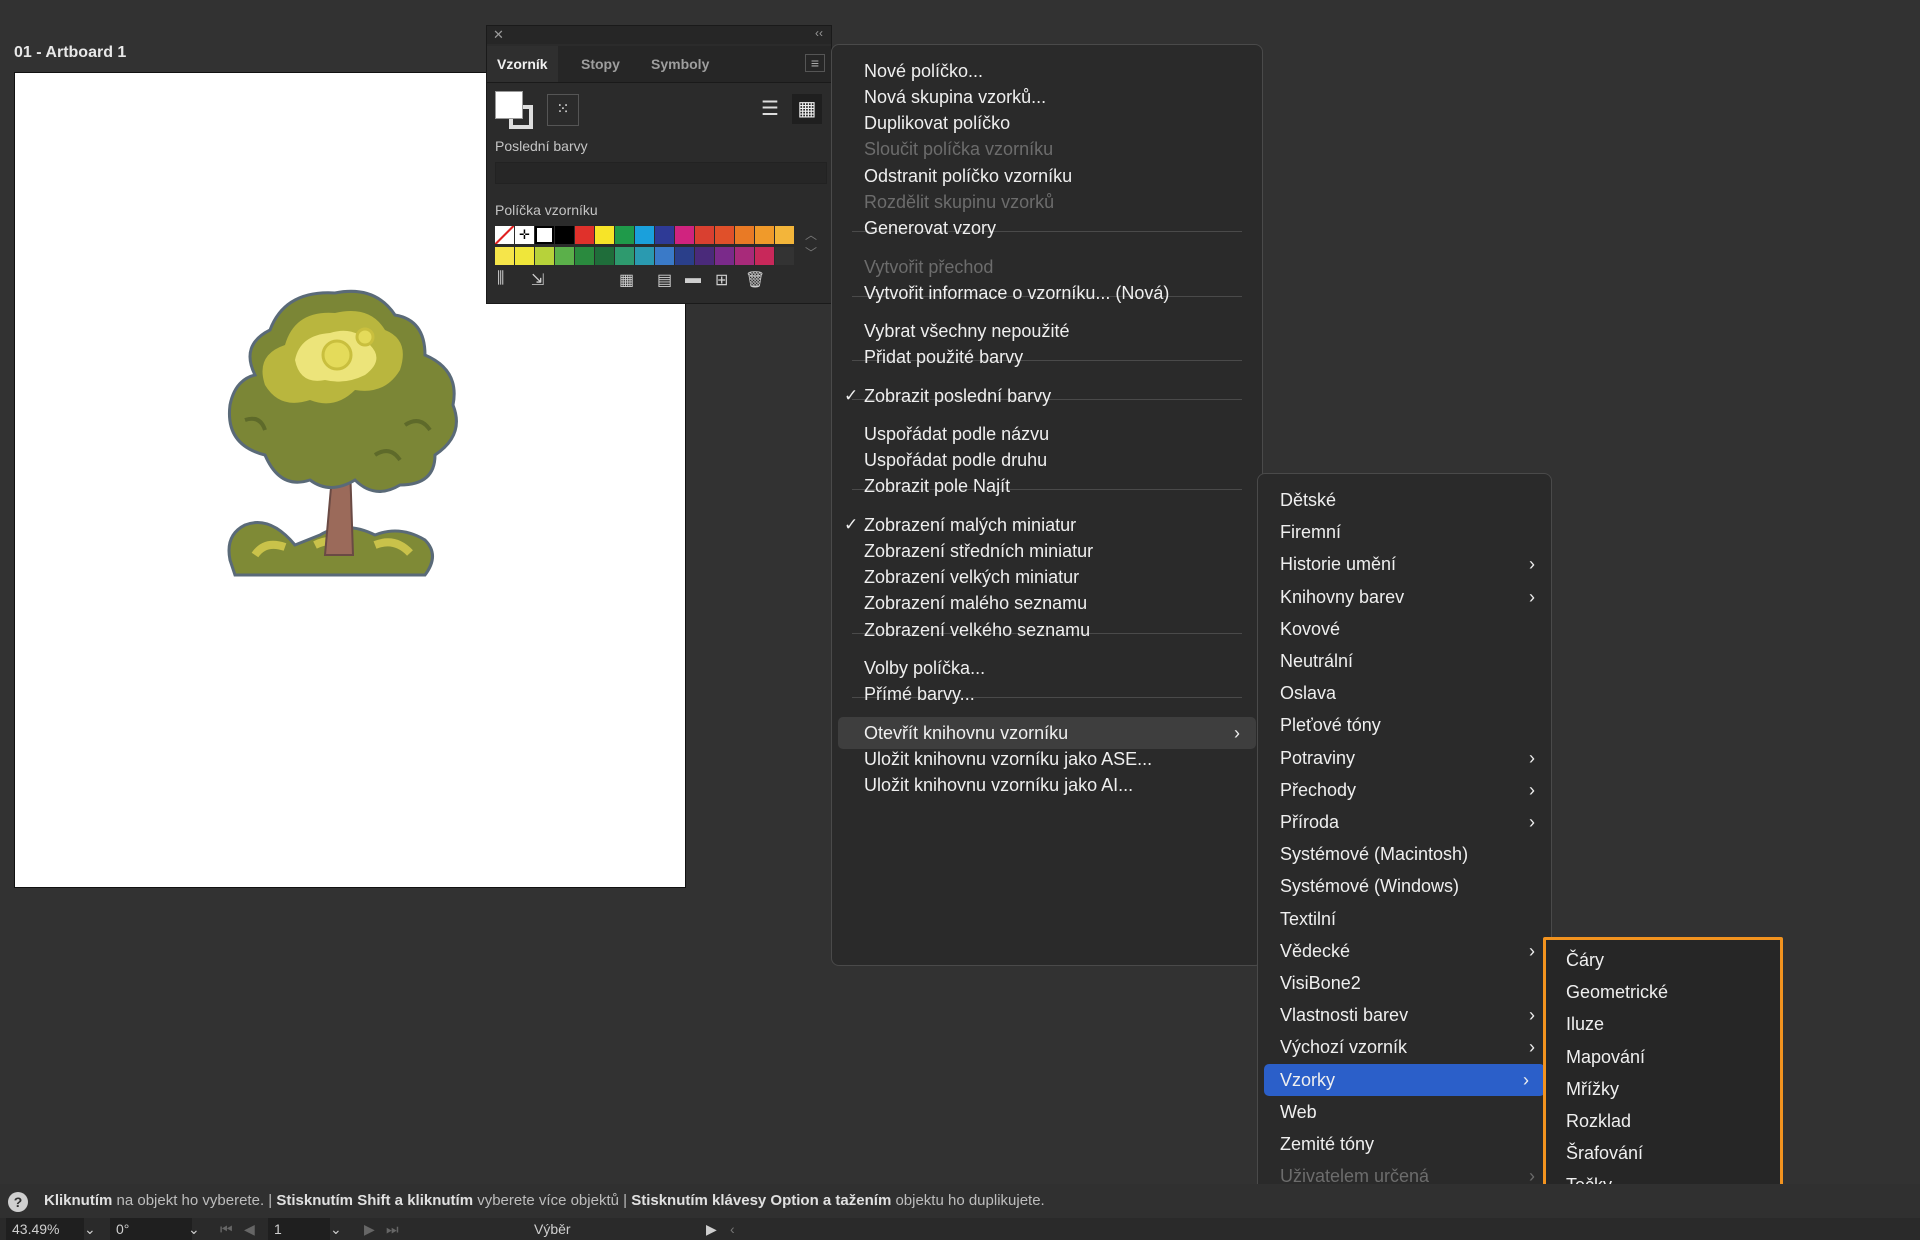 The width and height of the screenshot is (1920, 1240). I want to click on rotation-field: 0°, so click(151, 1229).